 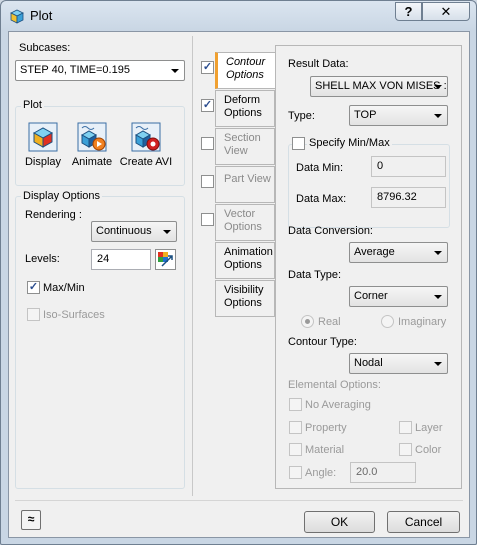 What do you see at coordinates (45, 48) in the screenshot?
I see `subcases-label: Subcases:` at bounding box center [45, 48].